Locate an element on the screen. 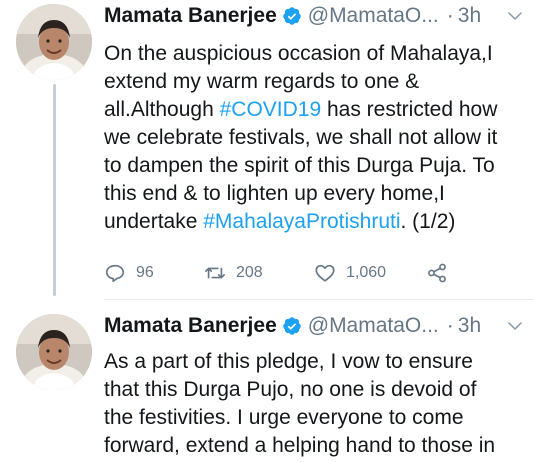  heart-icon is located at coordinates (325, 273).